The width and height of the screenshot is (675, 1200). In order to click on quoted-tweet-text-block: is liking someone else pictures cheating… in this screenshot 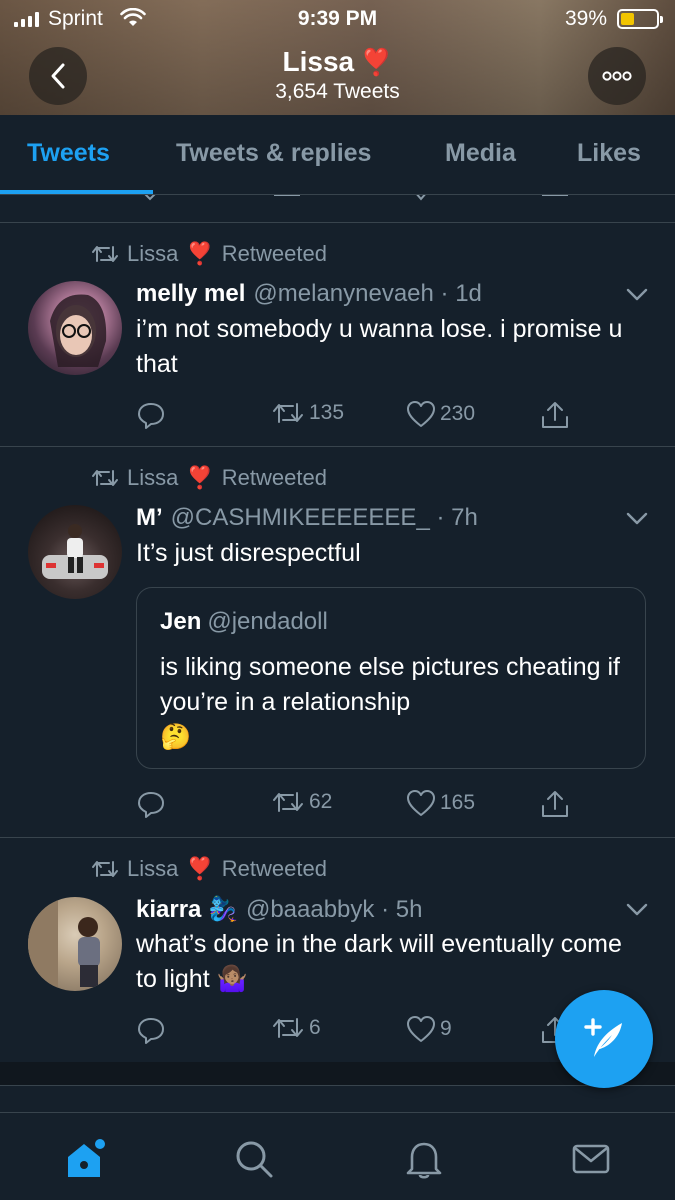, I will do `click(390, 702)`.